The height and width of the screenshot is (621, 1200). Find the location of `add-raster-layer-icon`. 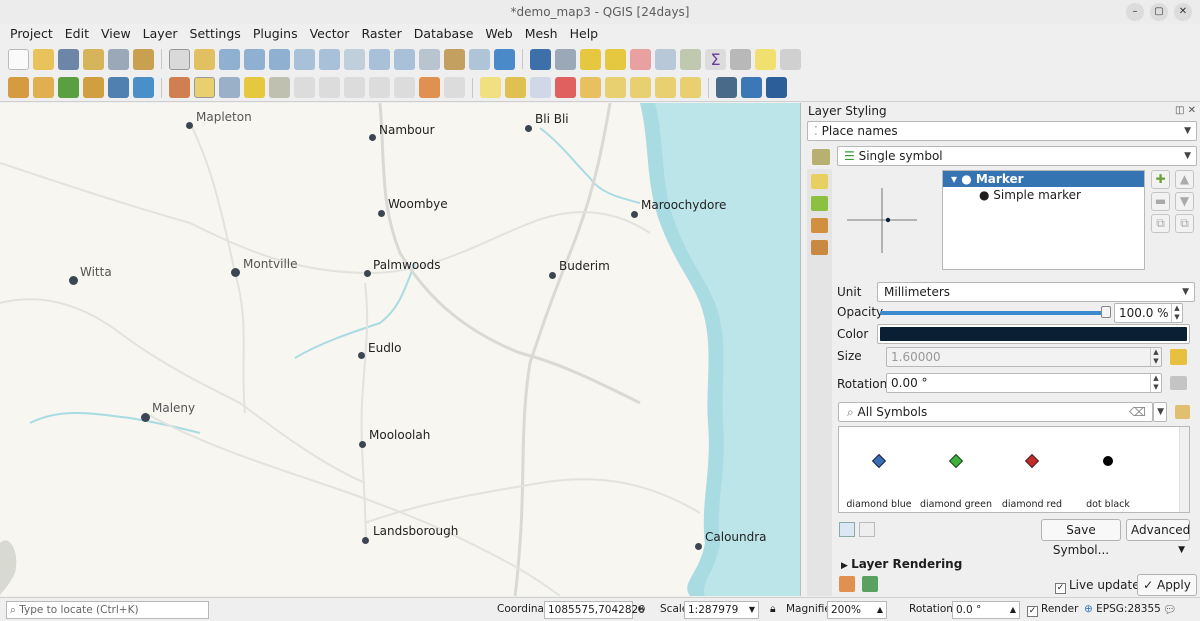

add-raster-layer-icon is located at coordinates (93, 87).